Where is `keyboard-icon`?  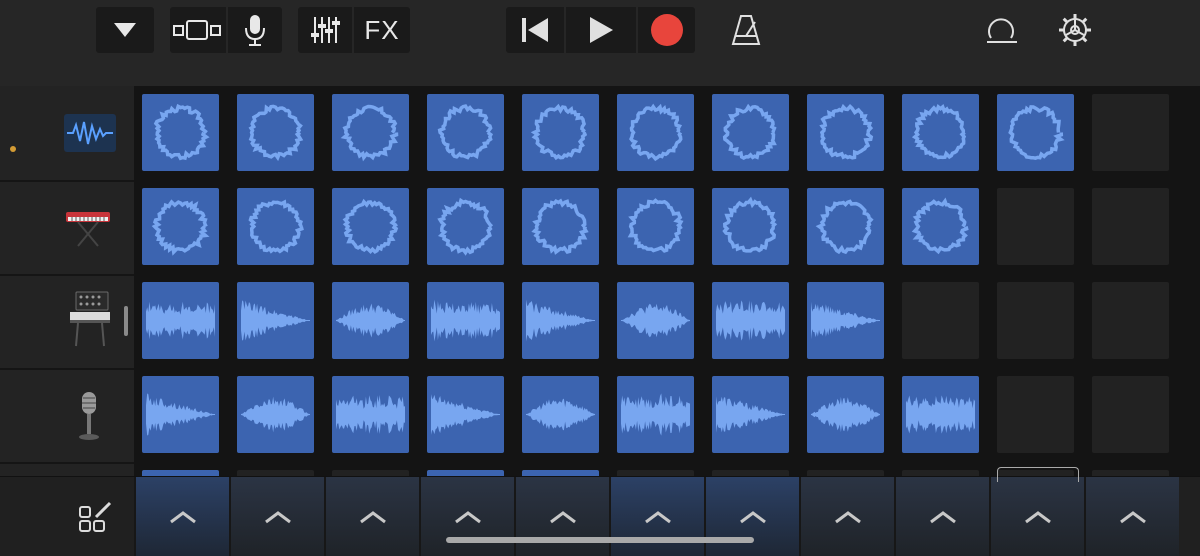
keyboard-icon is located at coordinates (88, 228).